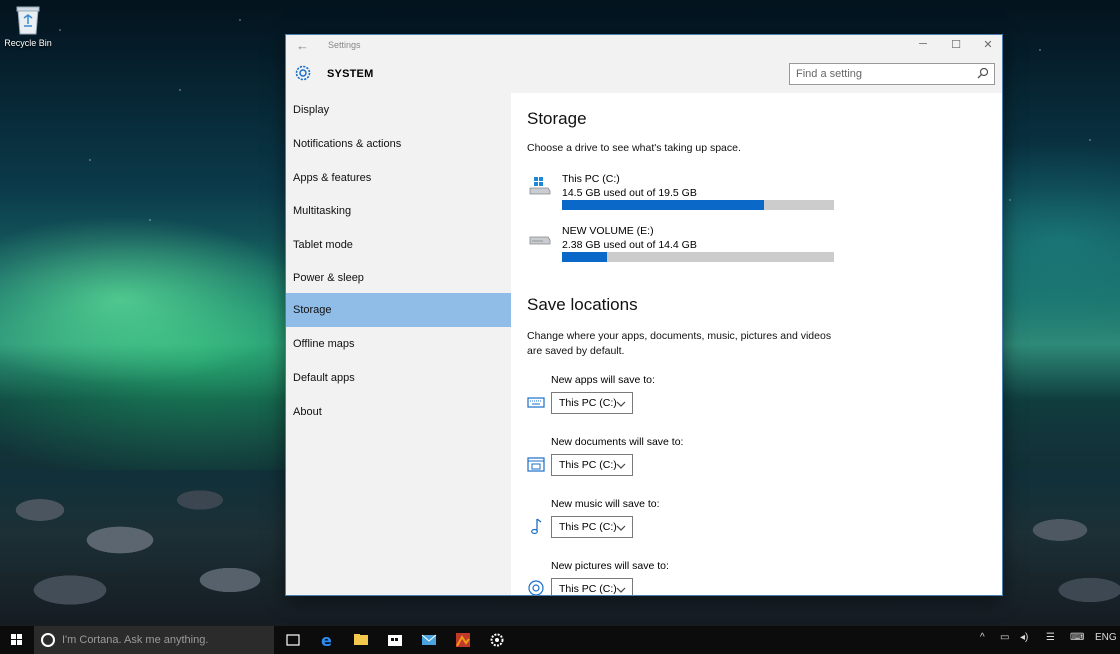  Describe the element at coordinates (28, 43) in the screenshot. I see `recycle-bin-label: Recycle Bin` at that location.